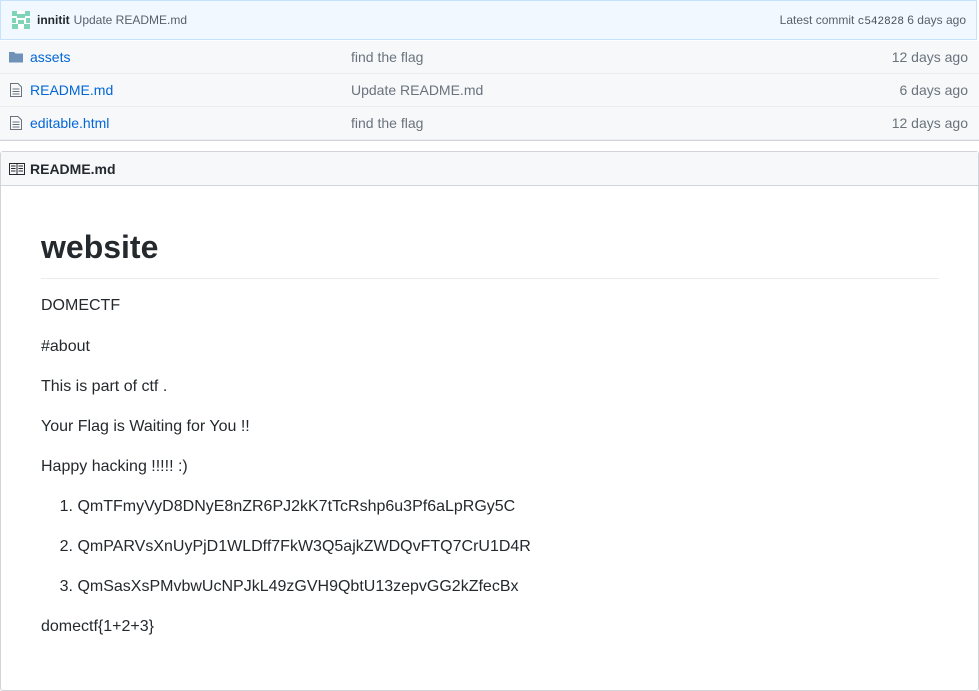  Describe the element at coordinates (881, 22) in the screenshot. I see `commit-sha: c542828` at that location.